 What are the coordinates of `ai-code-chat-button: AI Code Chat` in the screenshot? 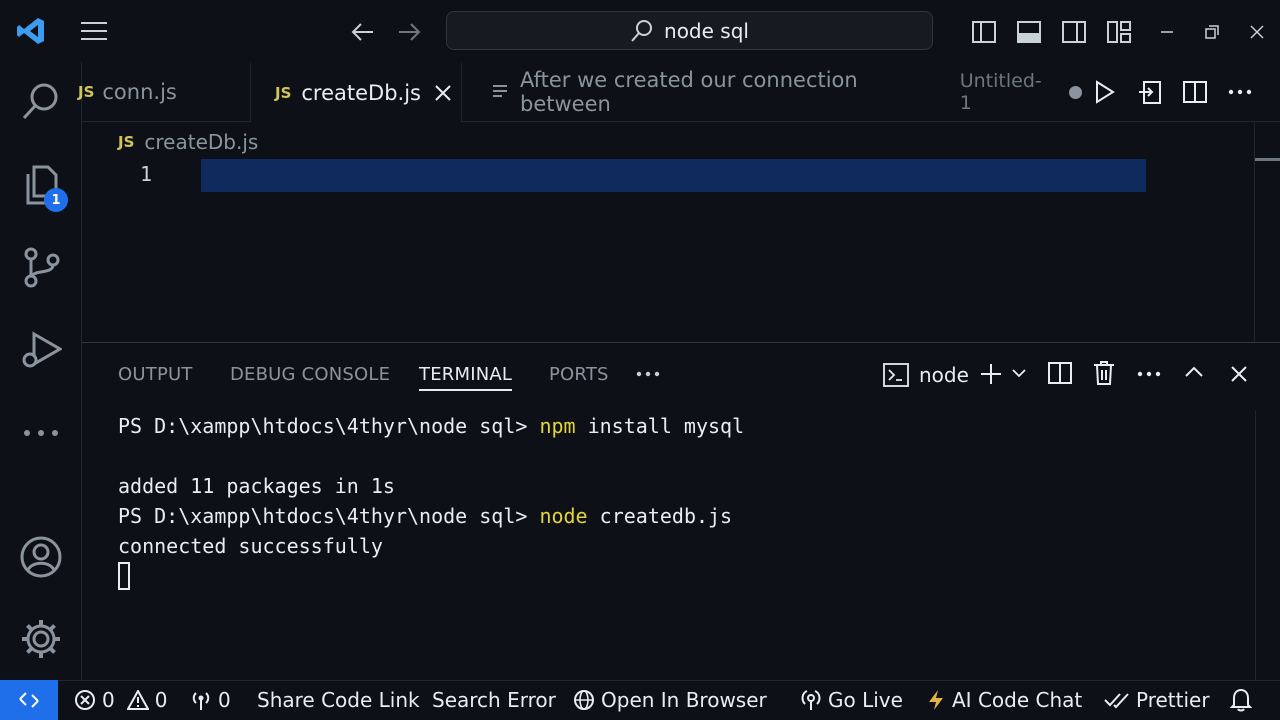 It's located at (1004, 700).